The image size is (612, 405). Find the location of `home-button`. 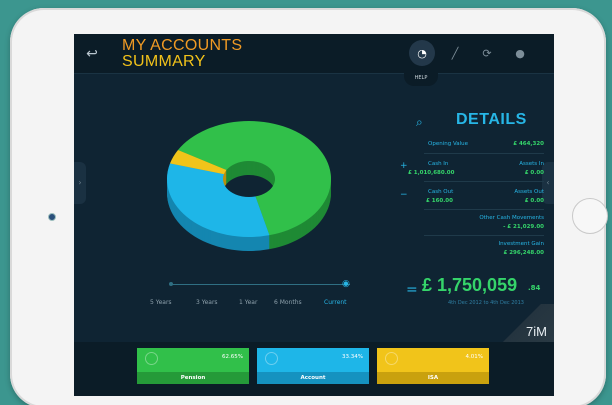

home-button is located at coordinates (590, 216).